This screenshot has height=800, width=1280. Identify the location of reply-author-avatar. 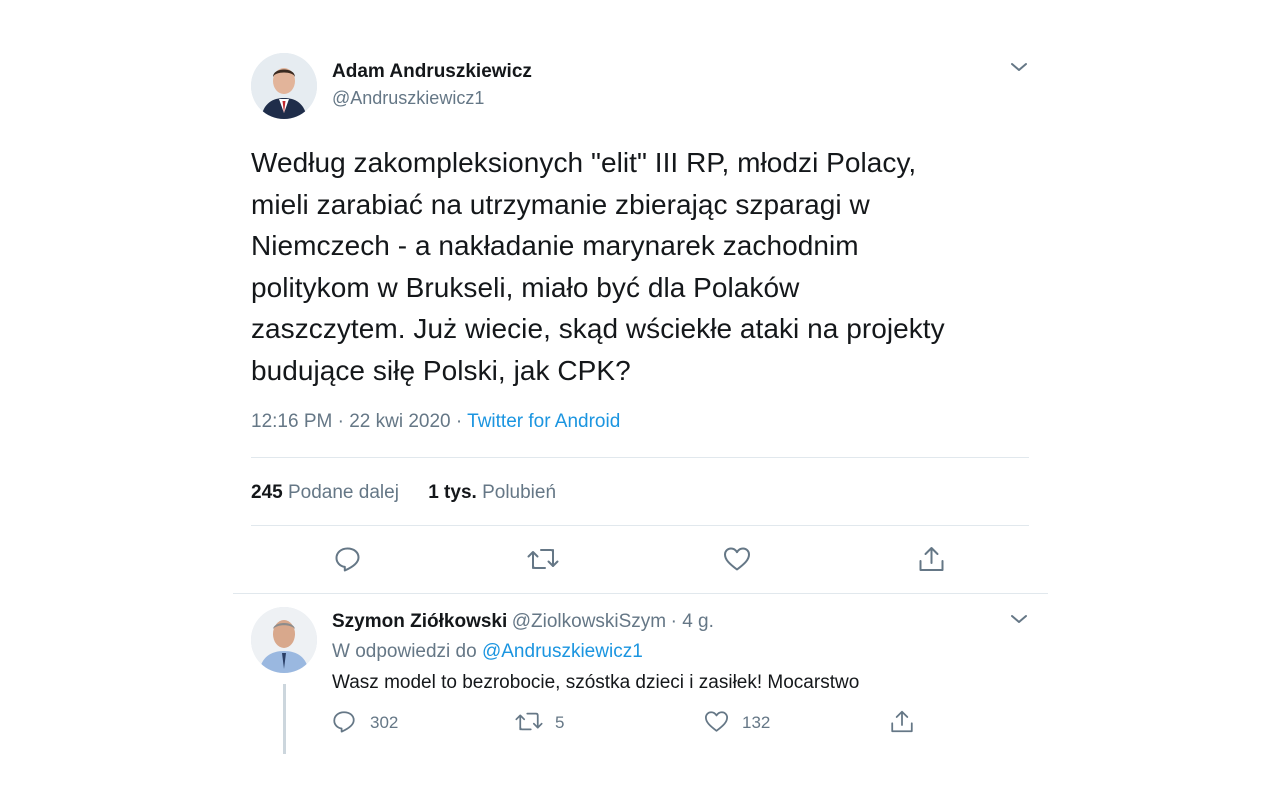
(284, 640).